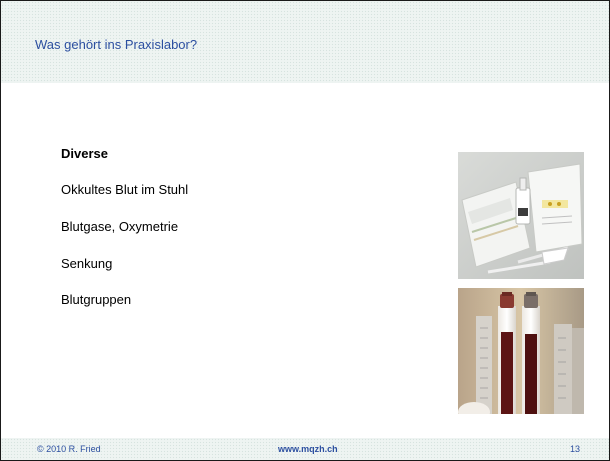  What do you see at coordinates (521, 215) in the screenshot?
I see `test-kit-photo` at bounding box center [521, 215].